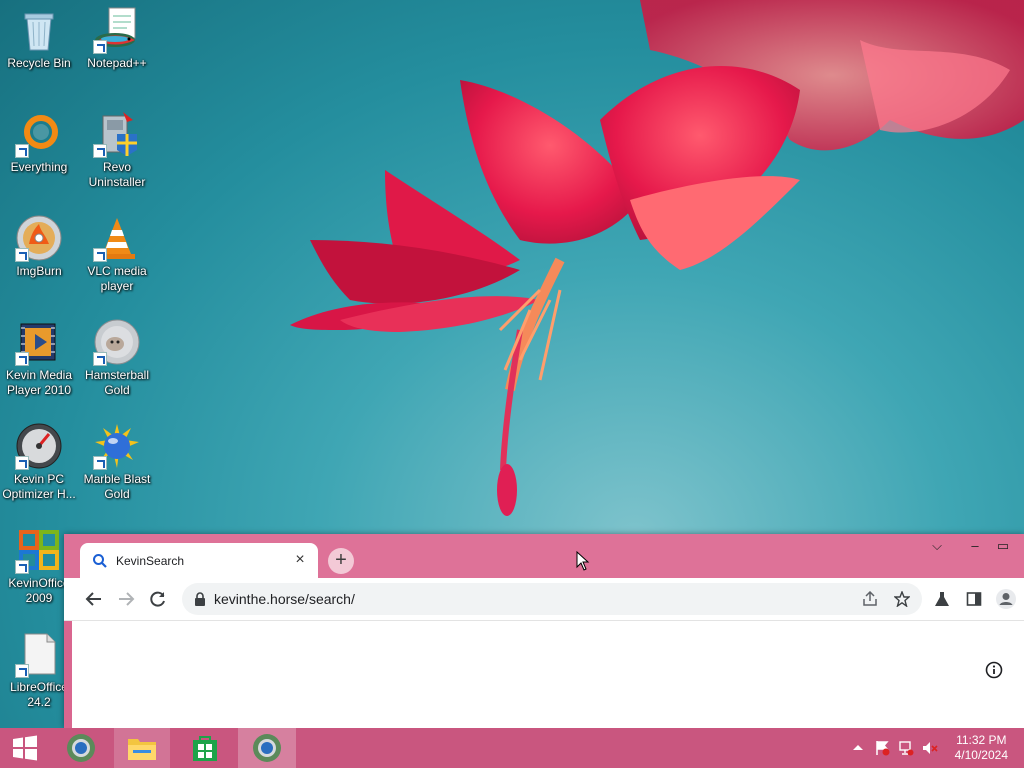  What do you see at coordinates (200, 599) in the screenshot?
I see `lock-icon` at bounding box center [200, 599].